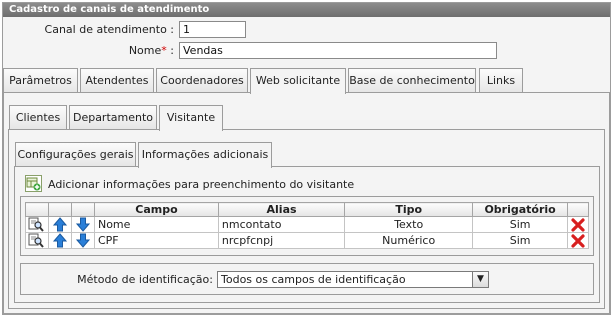  What do you see at coordinates (156, 224) in the screenshot?
I see `campo-cell: Nome` at bounding box center [156, 224].